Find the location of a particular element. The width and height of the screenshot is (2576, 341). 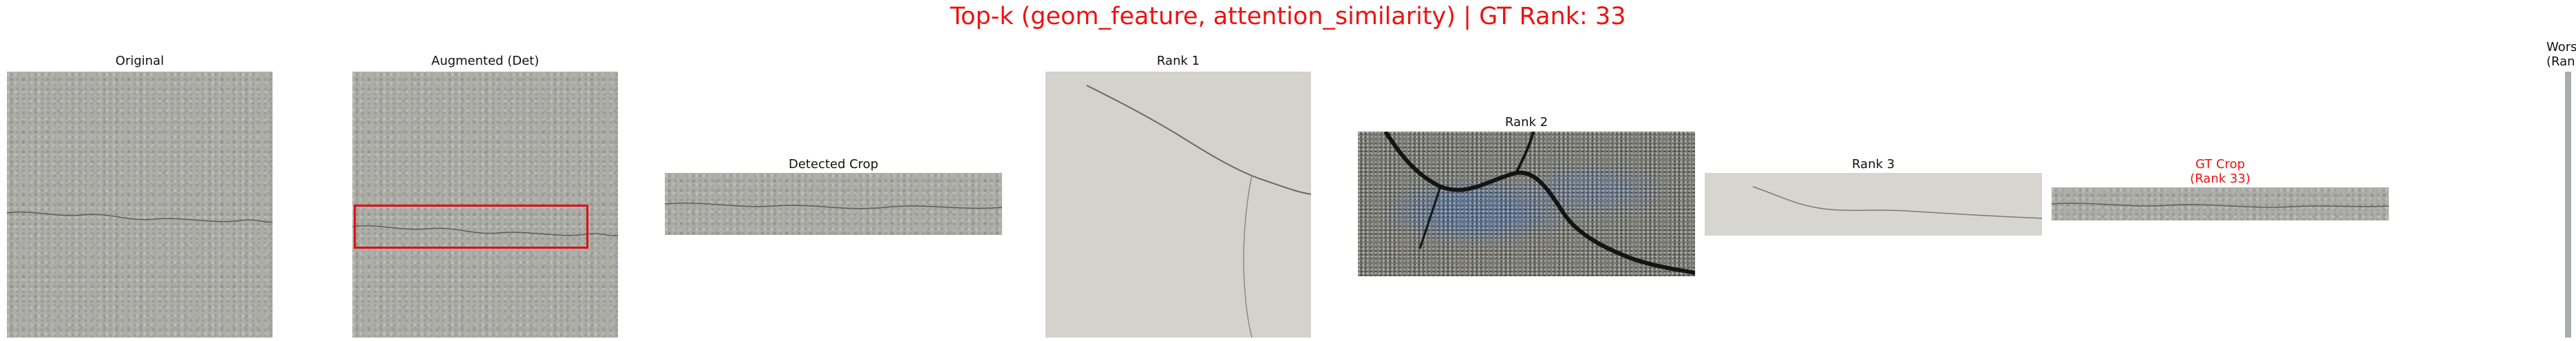

gt-crop-label: GT Crop (Rank 33) is located at coordinates (2220, 171).